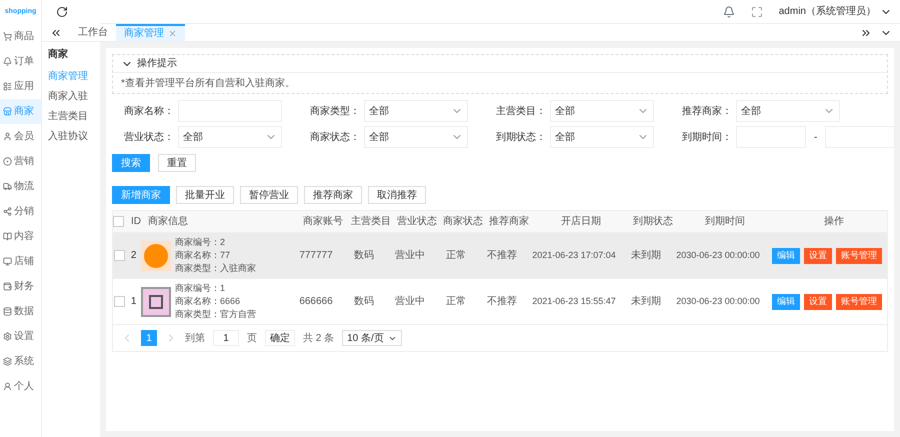 The image size is (900, 437). I want to click on action-button: 批量开业, so click(205, 195).